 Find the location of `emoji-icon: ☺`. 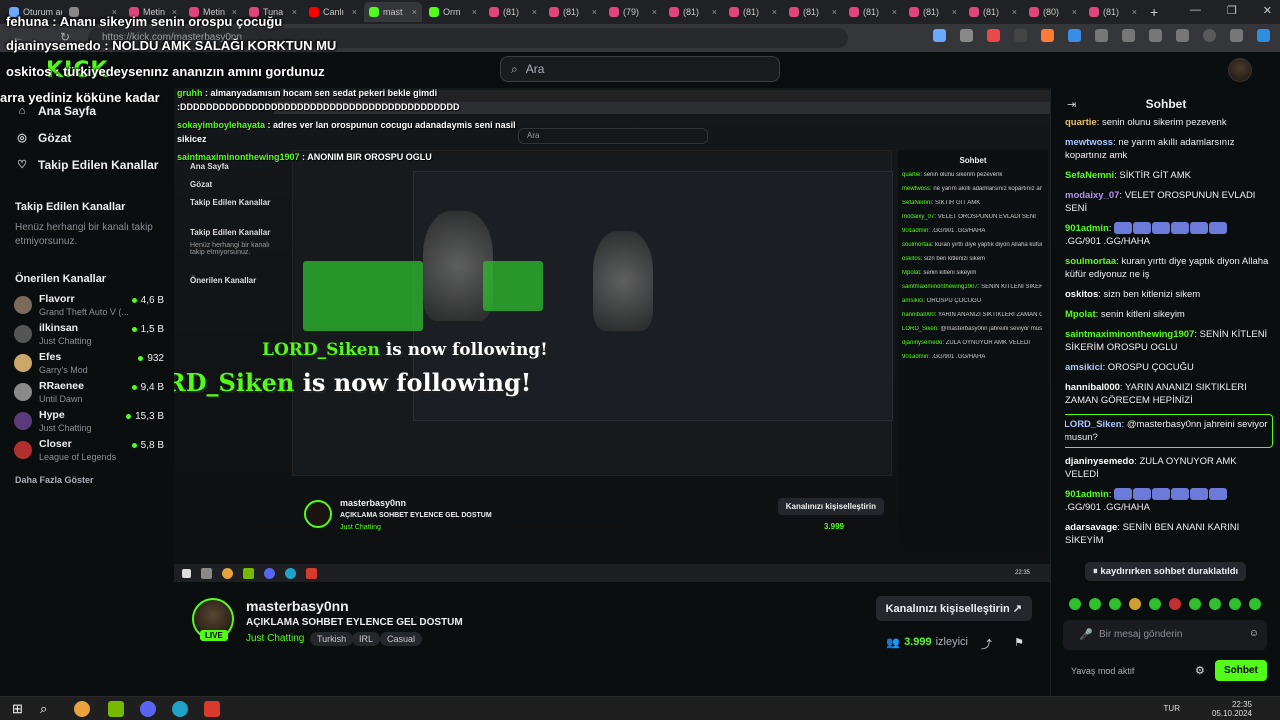

emoji-icon: ☺ is located at coordinates (1254, 633).